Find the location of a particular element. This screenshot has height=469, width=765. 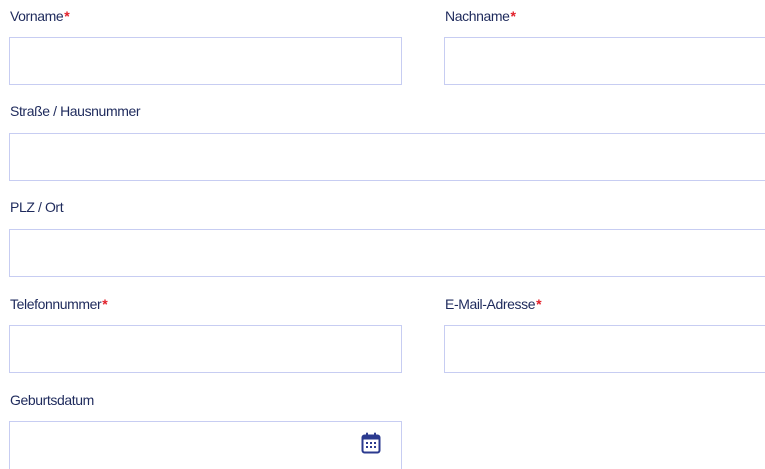

plz-ort-label-text: PLZ / Ort is located at coordinates (37, 207).